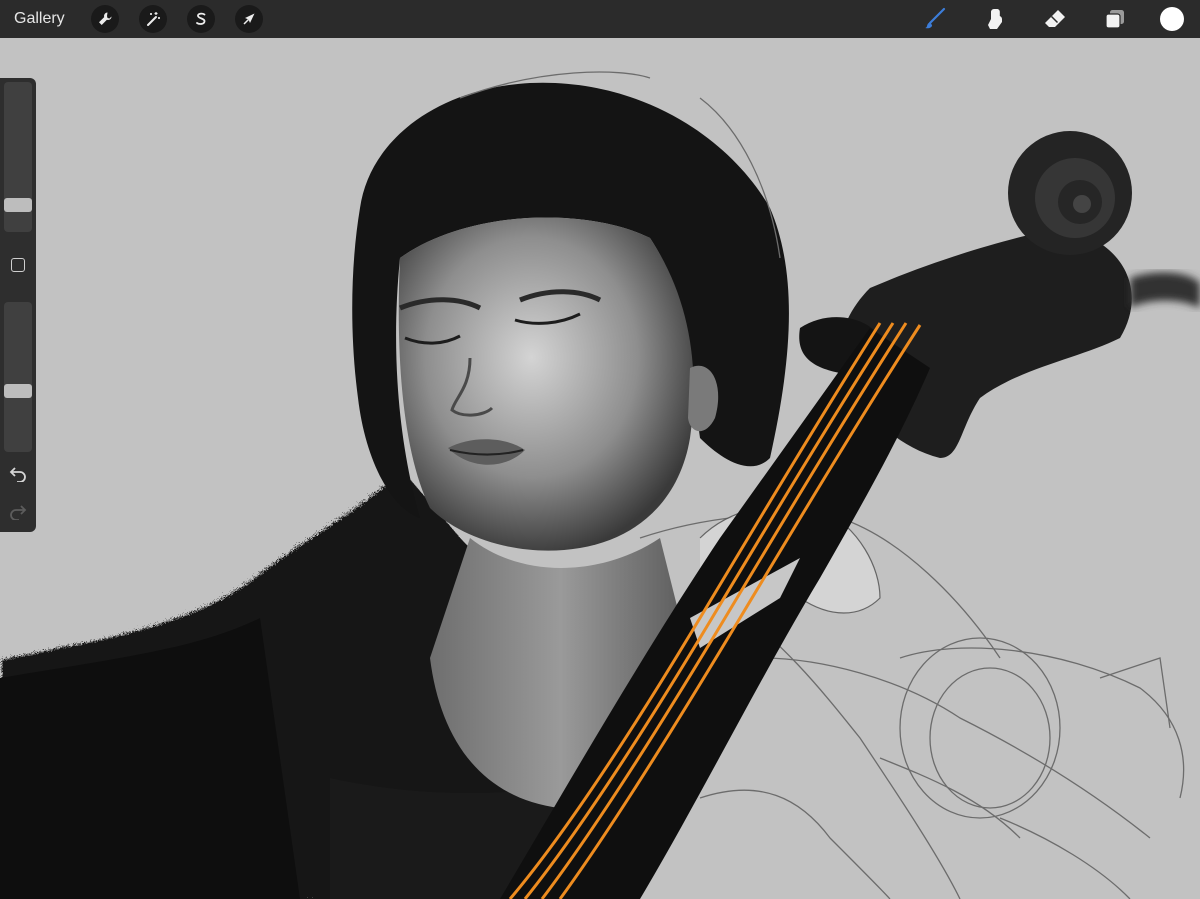 The width and height of the screenshot is (1200, 899). I want to click on brush-icon, so click(935, 18).